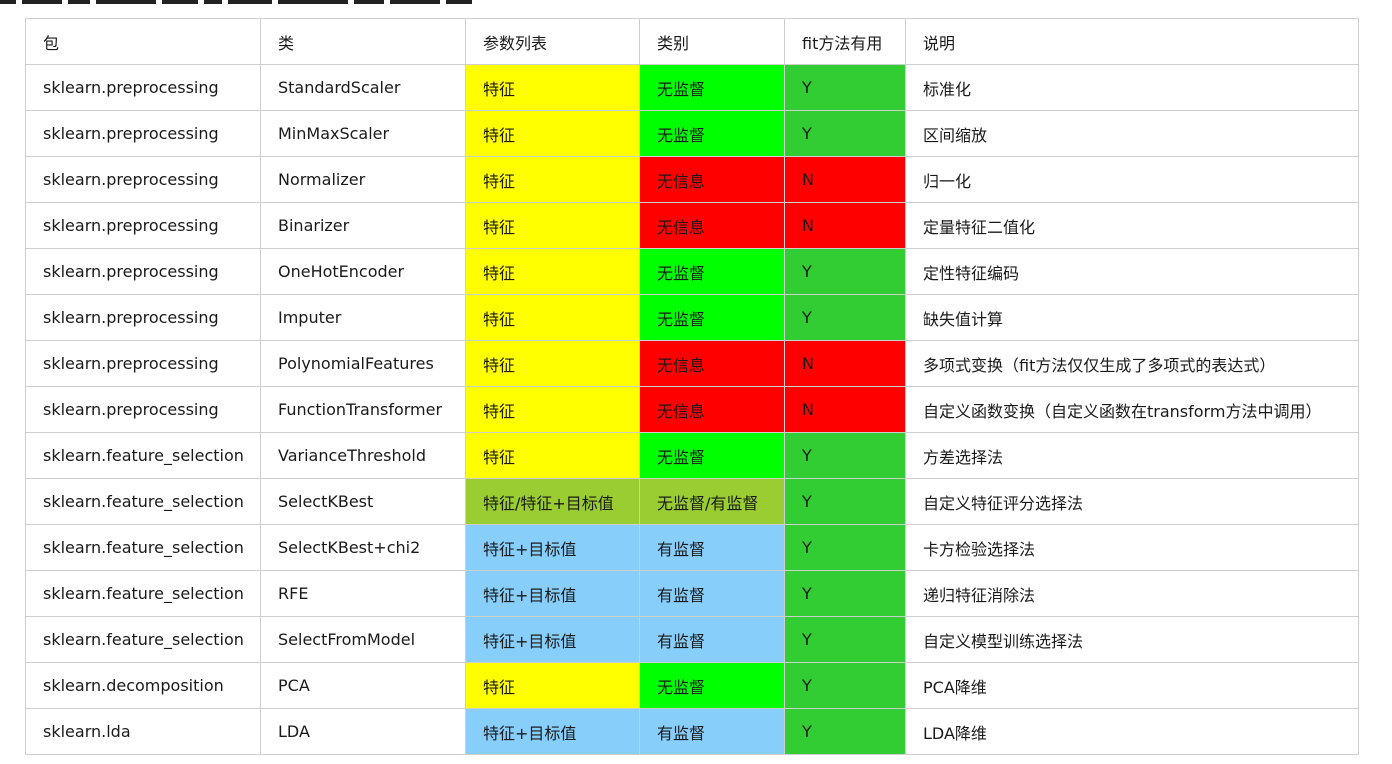 This screenshot has width=1392, height=764. Describe the element at coordinates (1132, 271) in the screenshot. I see `cell-desc: 定性特征编码` at that location.